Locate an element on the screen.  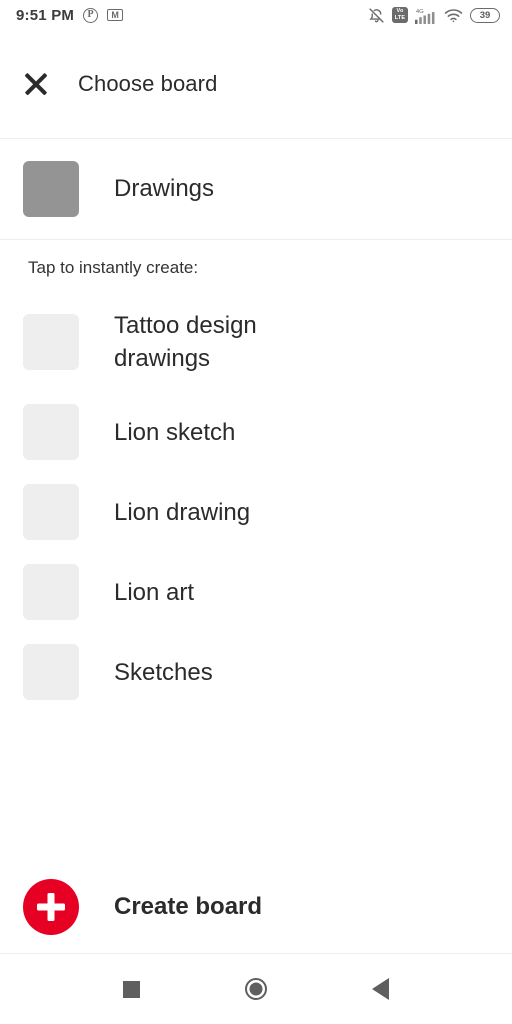
status-time: 9:51 PM is located at coordinates (45, 15).